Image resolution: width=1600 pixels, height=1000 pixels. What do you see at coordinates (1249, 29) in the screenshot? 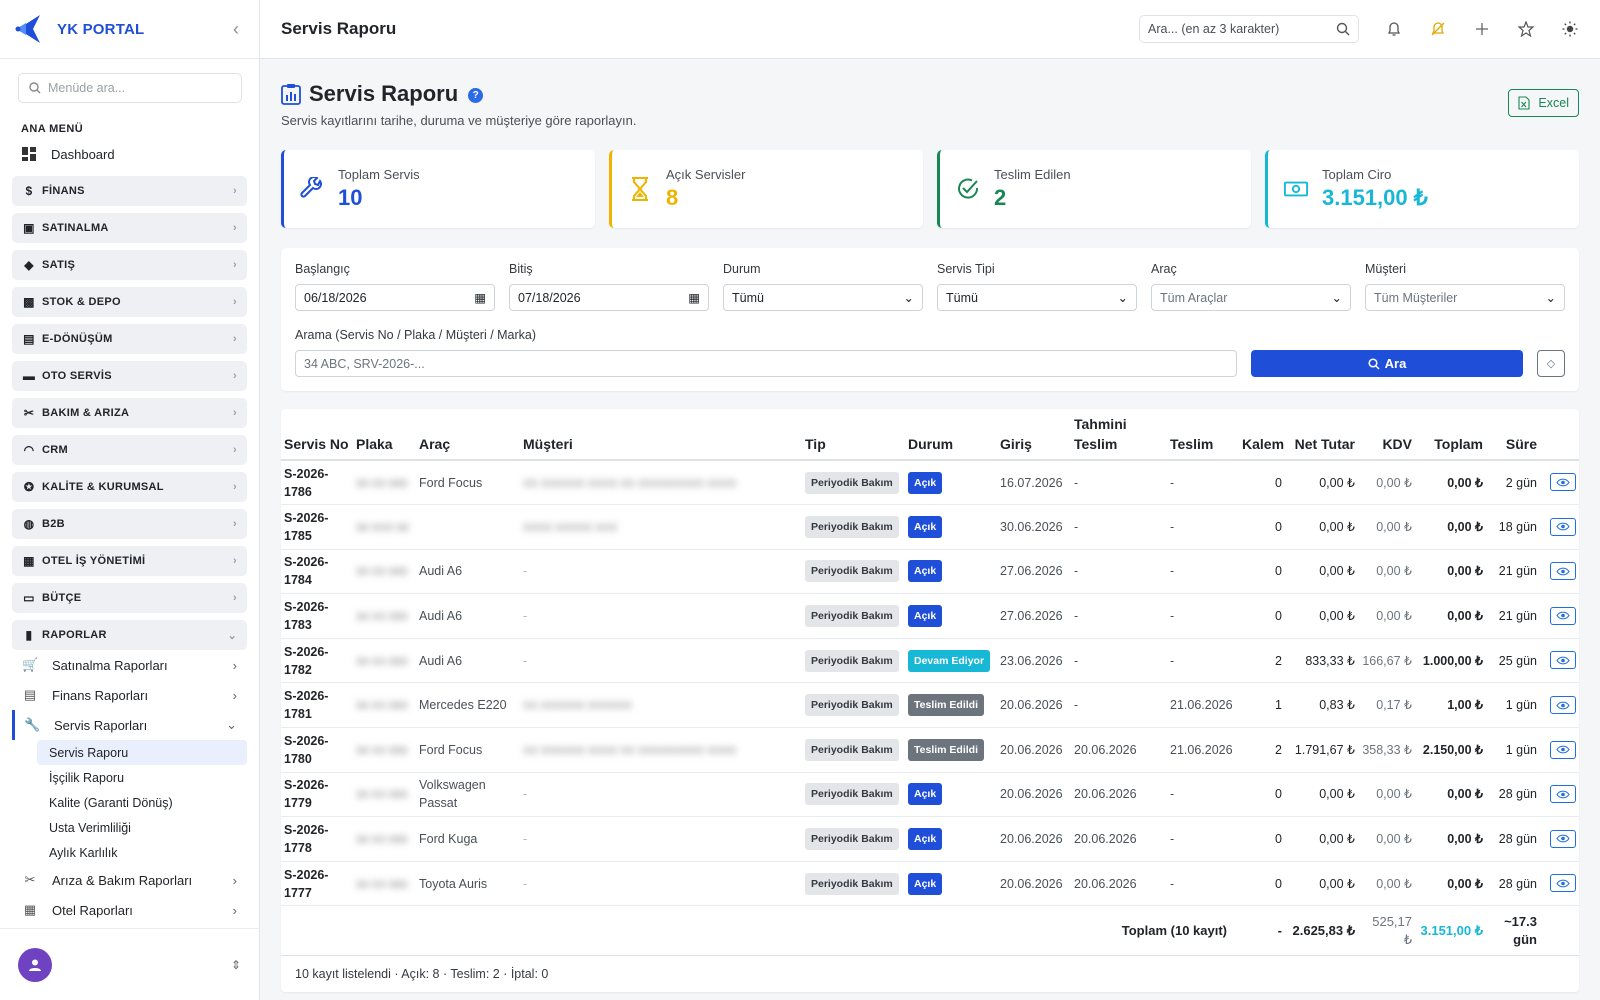
I see `global-search-input: Ara... (en az 3 karakter)` at bounding box center [1249, 29].